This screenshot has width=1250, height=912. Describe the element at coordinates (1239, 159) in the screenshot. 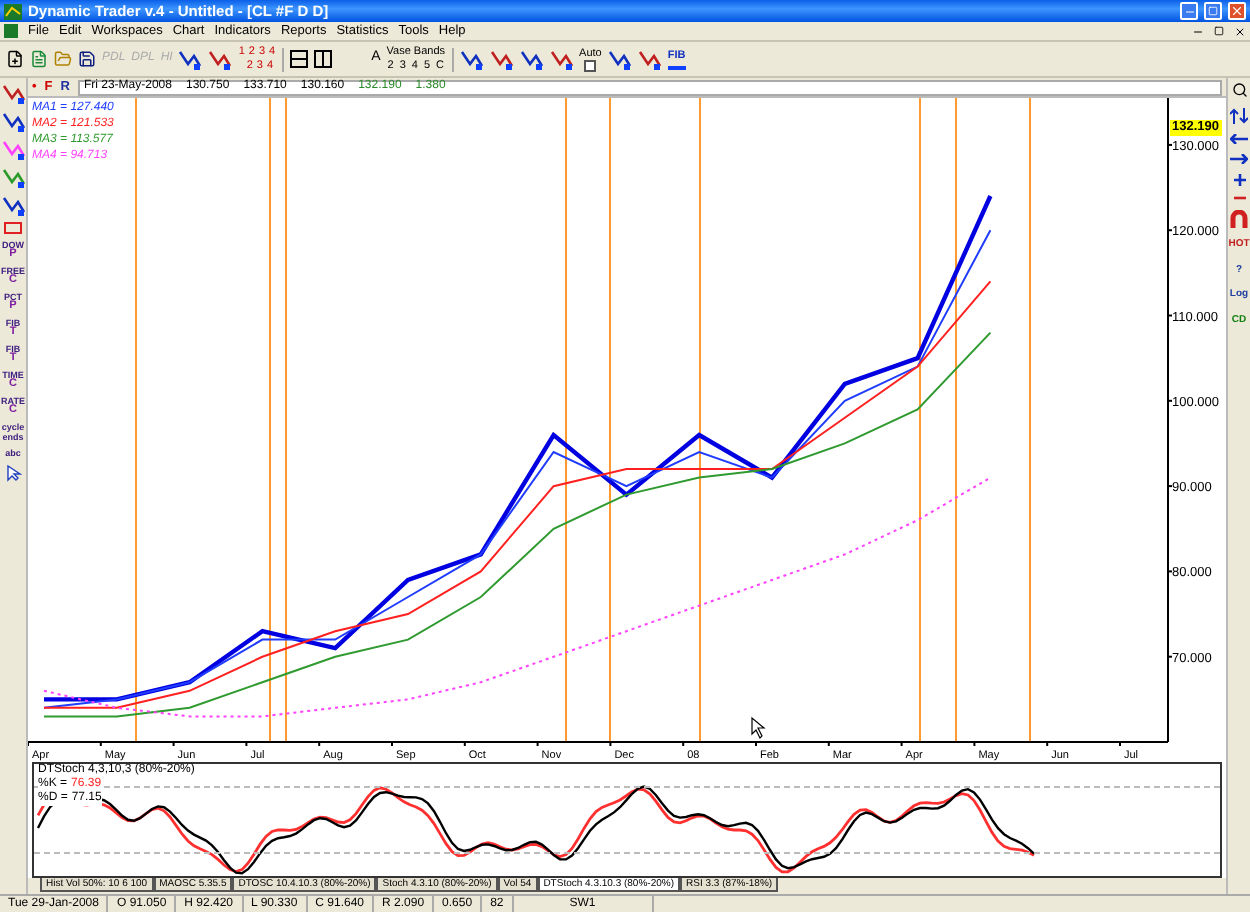

I see `right-arrow-icon` at that location.